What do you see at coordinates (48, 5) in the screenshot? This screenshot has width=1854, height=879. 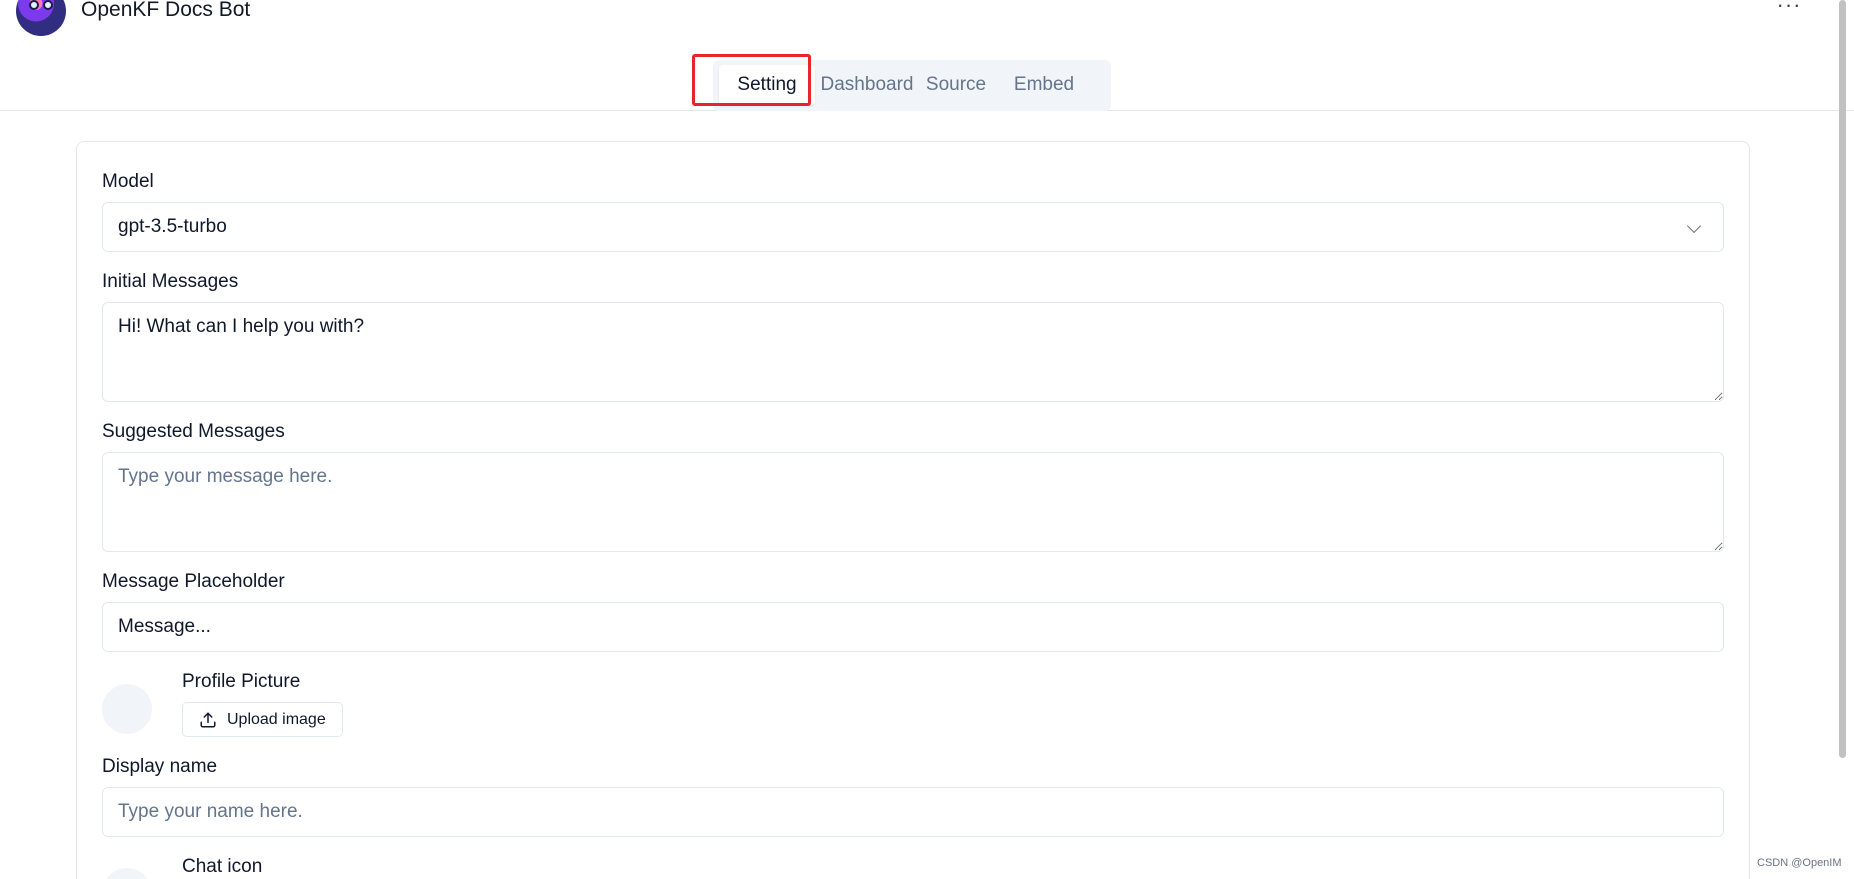 I see `avatar-eye-right` at bounding box center [48, 5].